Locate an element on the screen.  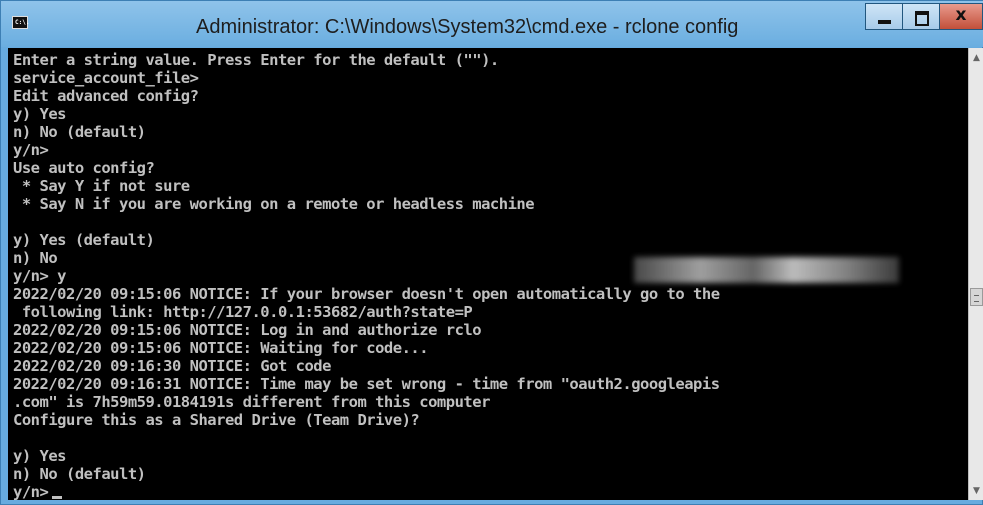
console-line: n) No is located at coordinates (35, 258).